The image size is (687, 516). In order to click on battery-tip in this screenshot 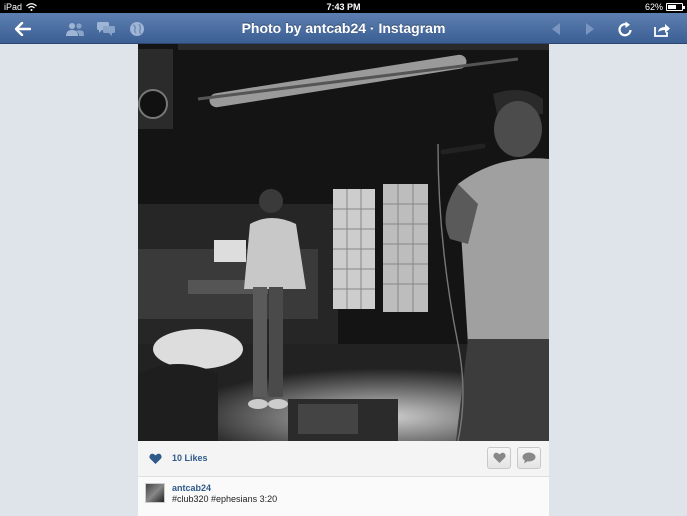, I will do `click(684, 7)`.